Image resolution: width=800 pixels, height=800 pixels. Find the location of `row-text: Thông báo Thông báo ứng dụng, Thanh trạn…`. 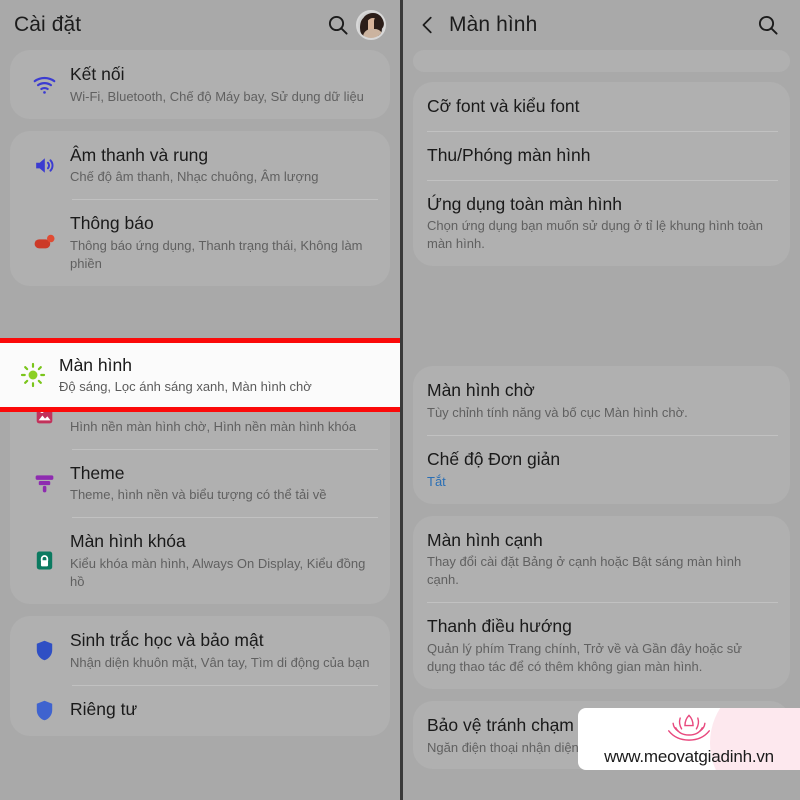

row-text: Thông báo Thông báo ứng dụng, Thanh trạn… is located at coordinates (222, 242).